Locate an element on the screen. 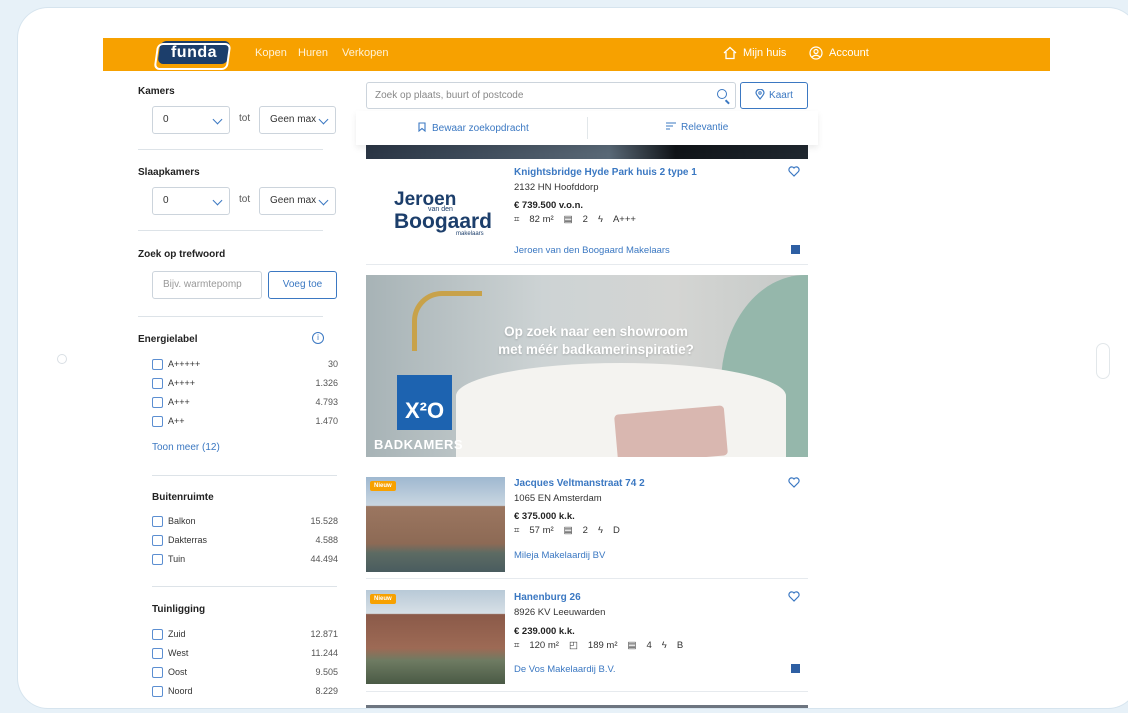  funda-logo: funda is located at coordinates (194, 52).